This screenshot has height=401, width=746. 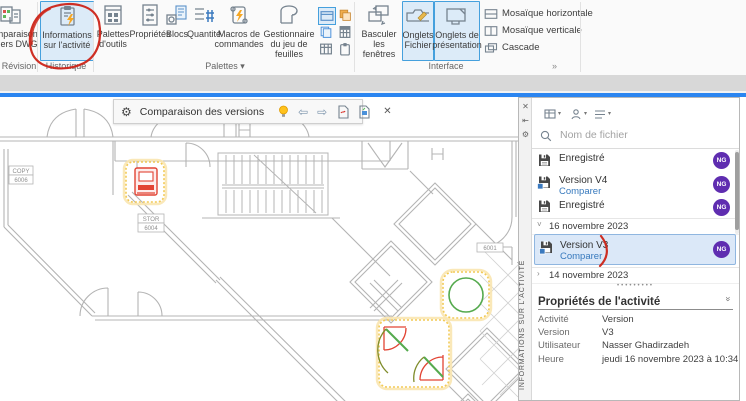 I want to click on layout-tabs-button: Onglets de présentation, so click(x=457, y=31).